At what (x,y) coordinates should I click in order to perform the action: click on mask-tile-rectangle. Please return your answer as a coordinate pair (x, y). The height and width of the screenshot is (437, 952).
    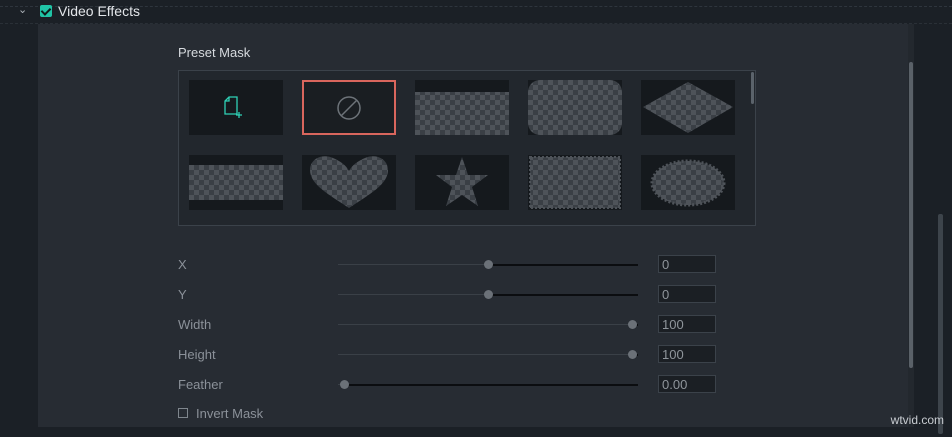
    Looking at the image, I should click on (462, 107).